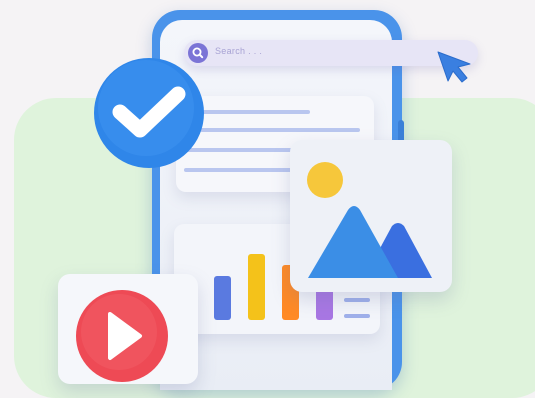 The width and height of the screenshot is (535, 398). What do you see at coordinates (369, 220) in the screenshot?
I see `image-icon` at bounding box center [369, 220].